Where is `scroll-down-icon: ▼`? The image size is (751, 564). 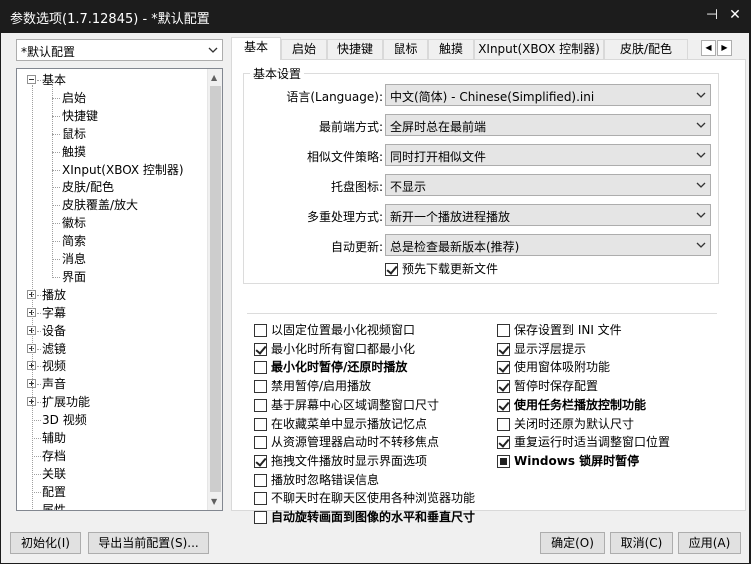
scroll-down-icon: ▼ is located at coordinates (214, 501).